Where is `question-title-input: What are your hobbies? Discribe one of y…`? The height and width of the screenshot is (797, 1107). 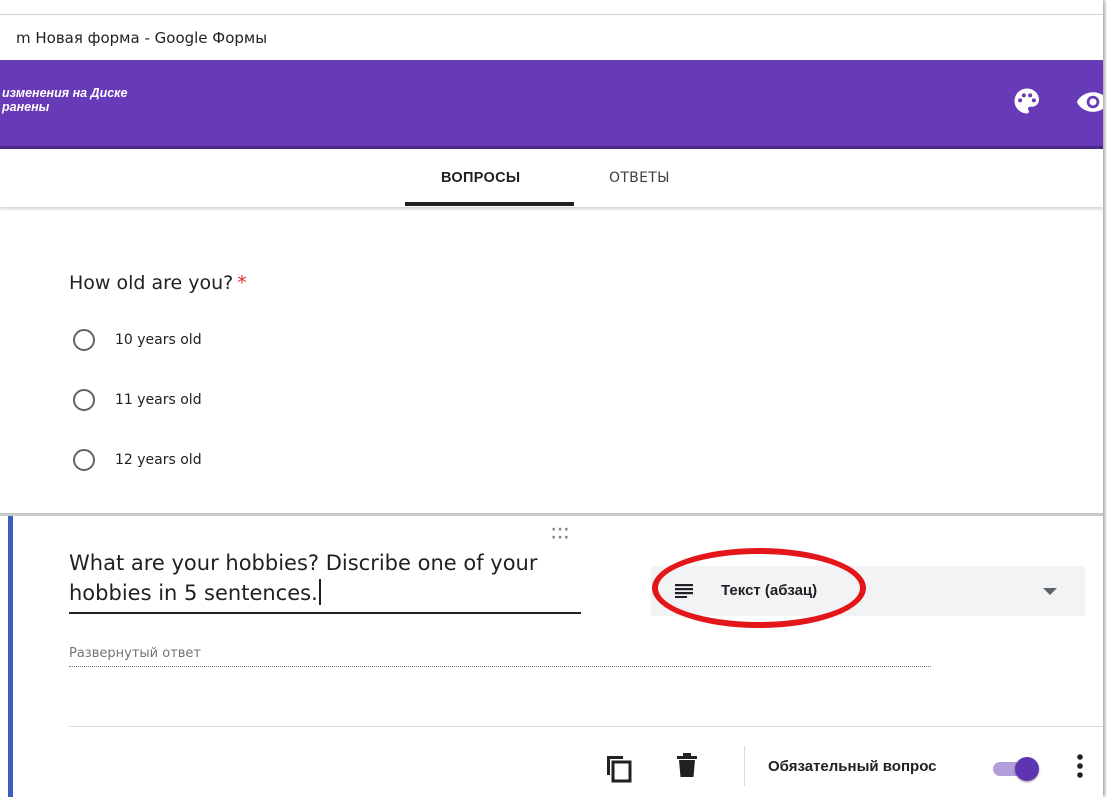
question-title-input: What are your hobbies? Discribe one of y… is located at coordinates (325, 578).